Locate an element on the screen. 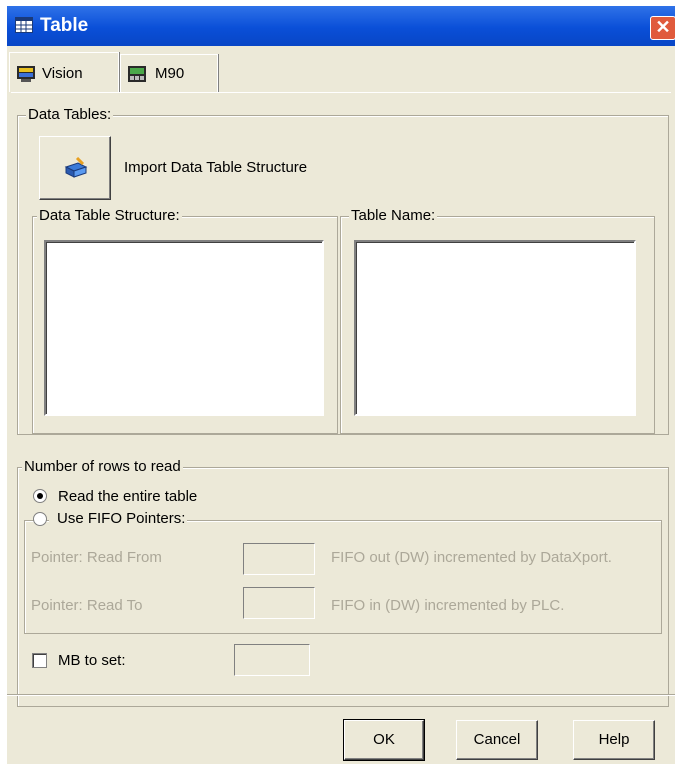 This screenshot has height=764, width=675. pointer-from-desc: FIFO out (DW) incremented by DataXport. is located at coordinates (471, 557).